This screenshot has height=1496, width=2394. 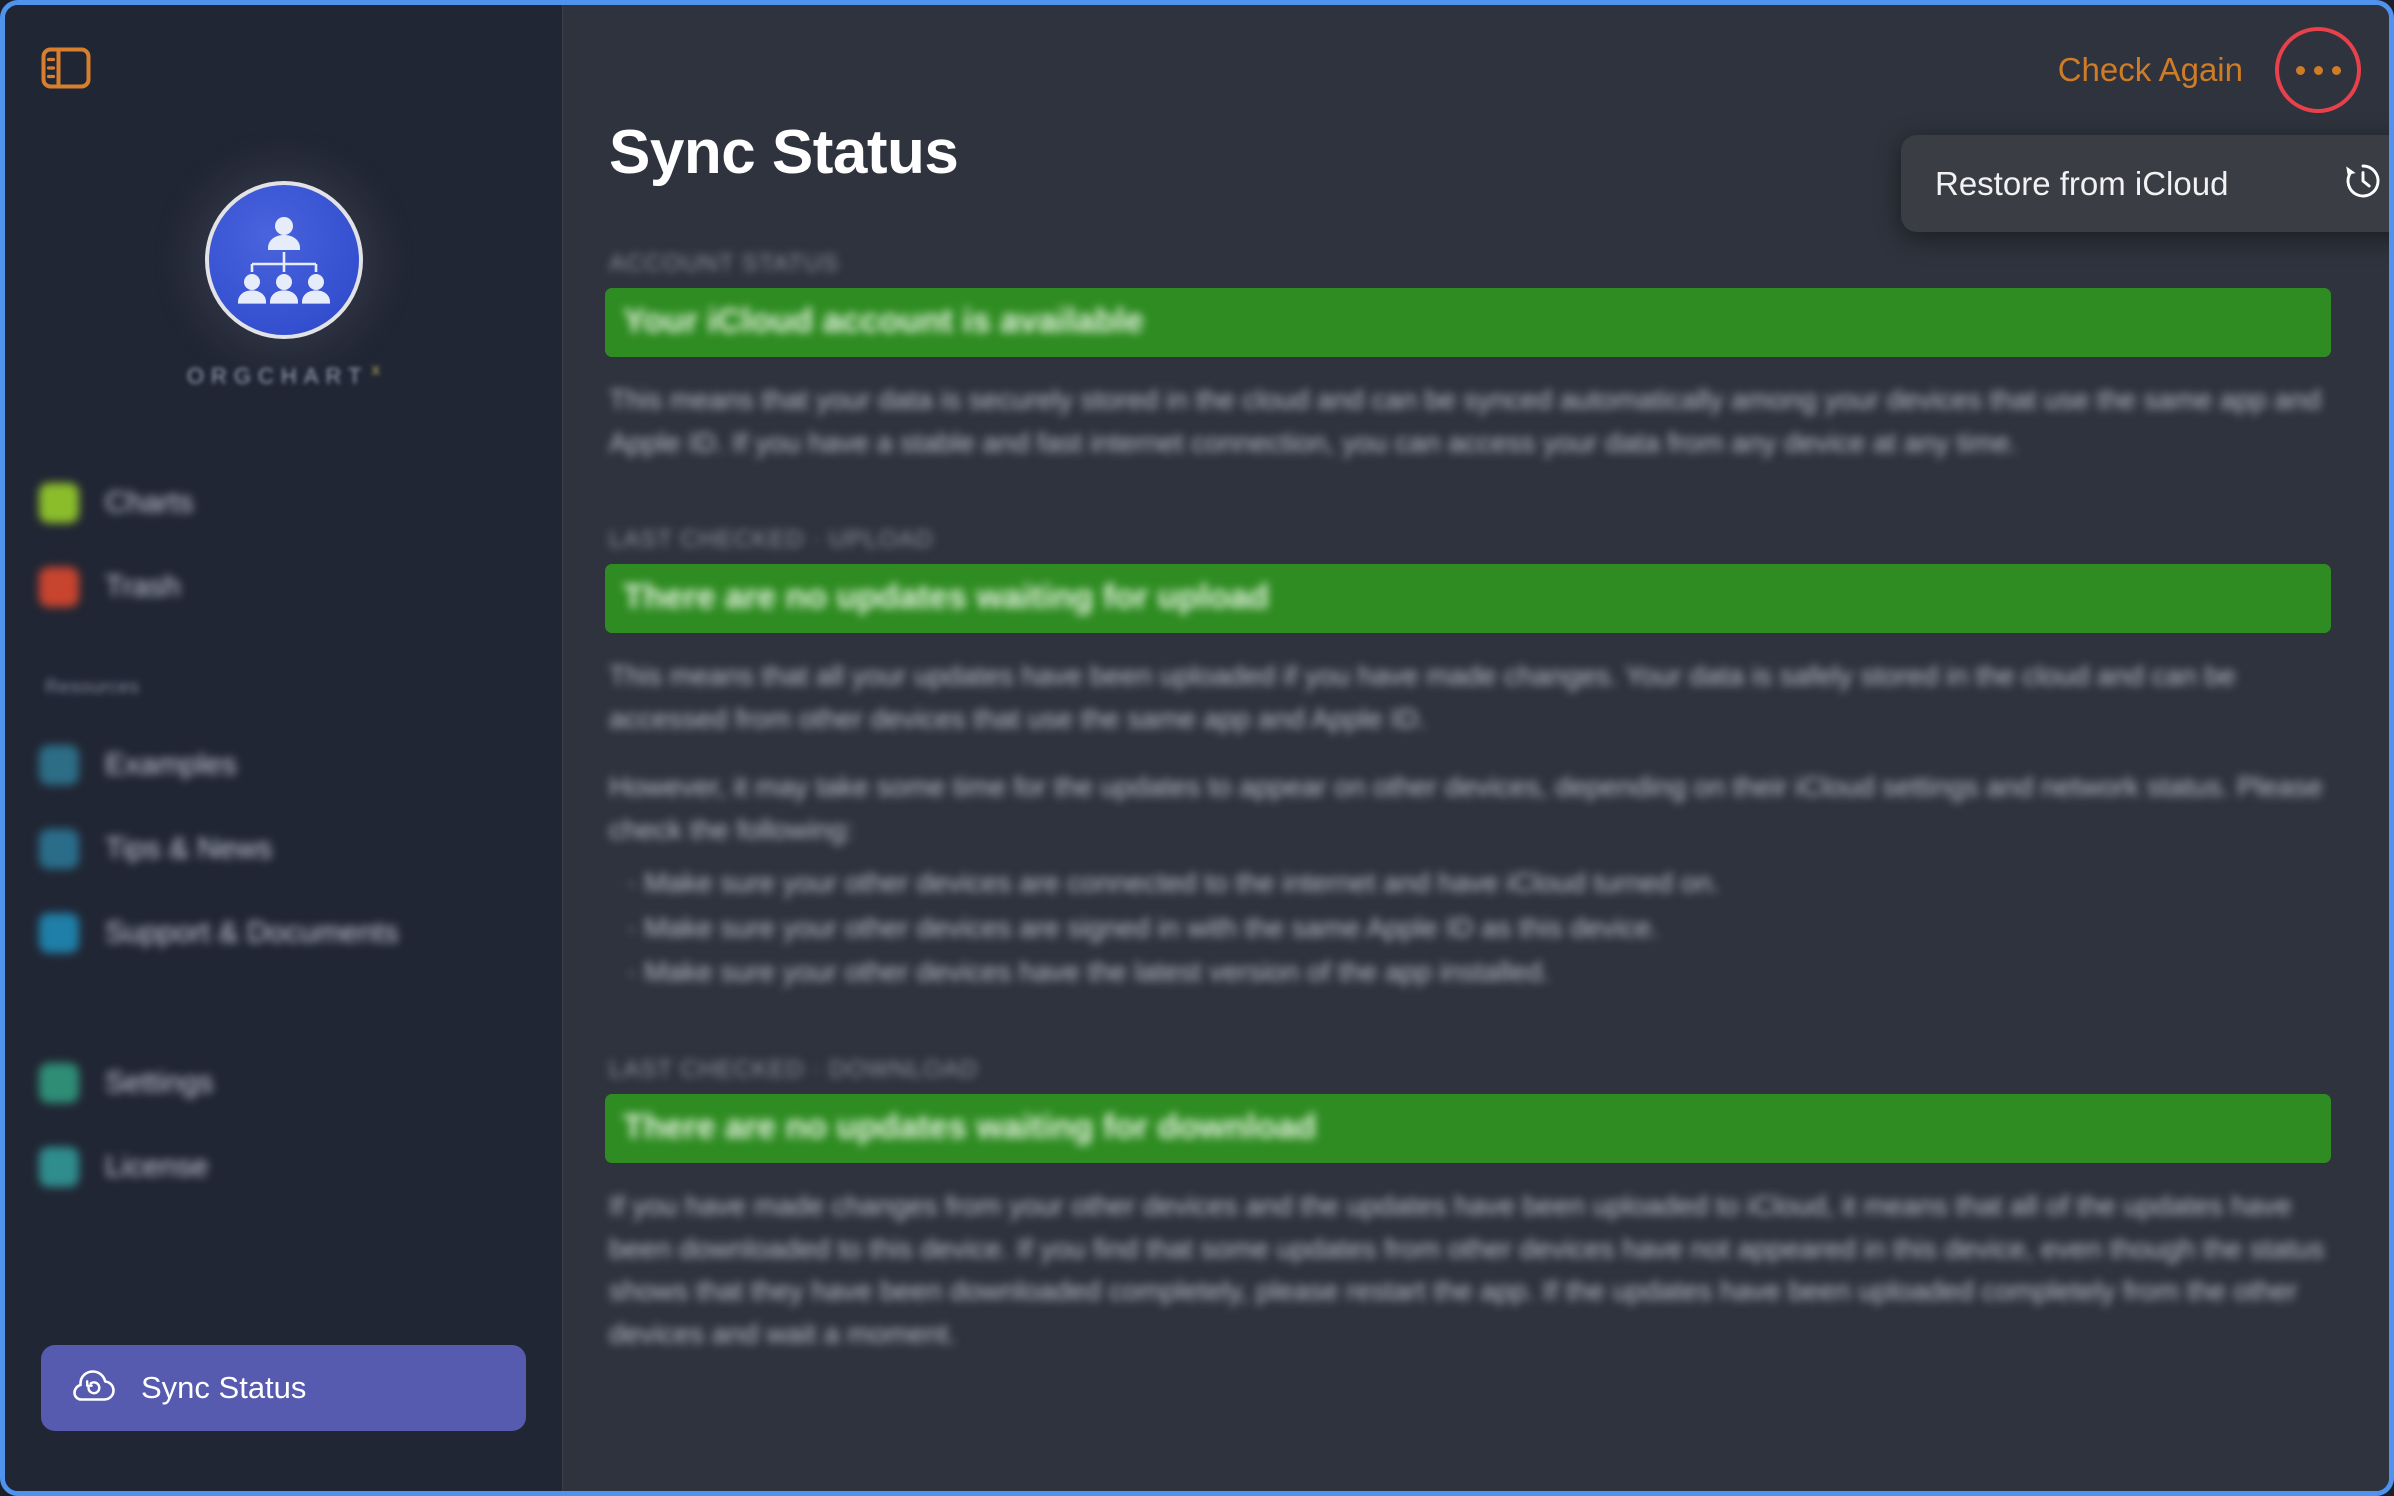 I want to click on orgchart-logo-icon, so click(x=283, y=260).